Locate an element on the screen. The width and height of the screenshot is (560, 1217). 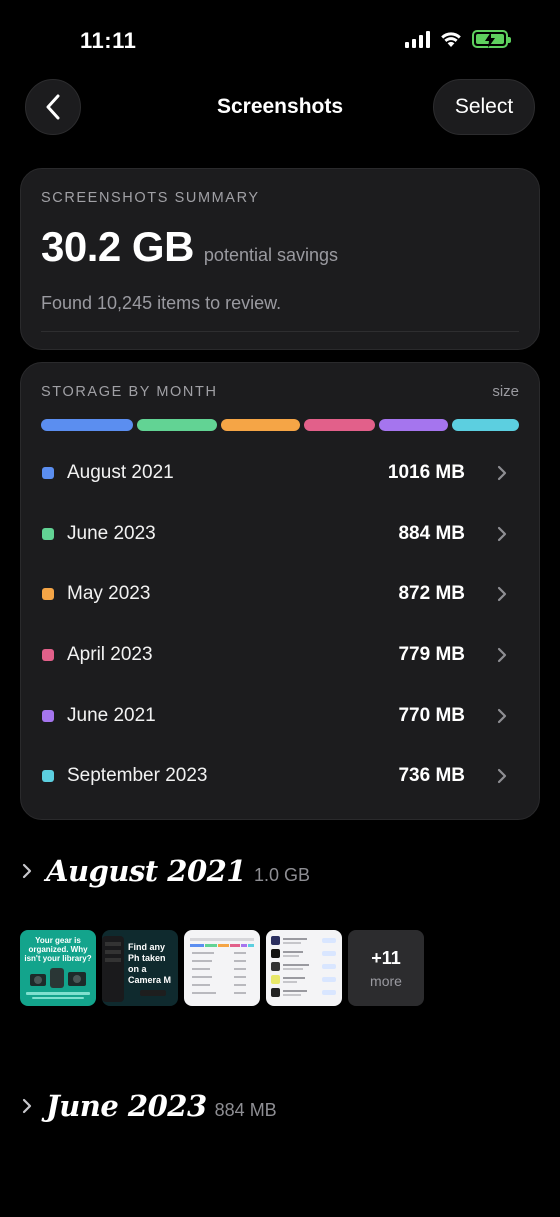
section-size: 1.0 GB is located at coordinates (282, 875).